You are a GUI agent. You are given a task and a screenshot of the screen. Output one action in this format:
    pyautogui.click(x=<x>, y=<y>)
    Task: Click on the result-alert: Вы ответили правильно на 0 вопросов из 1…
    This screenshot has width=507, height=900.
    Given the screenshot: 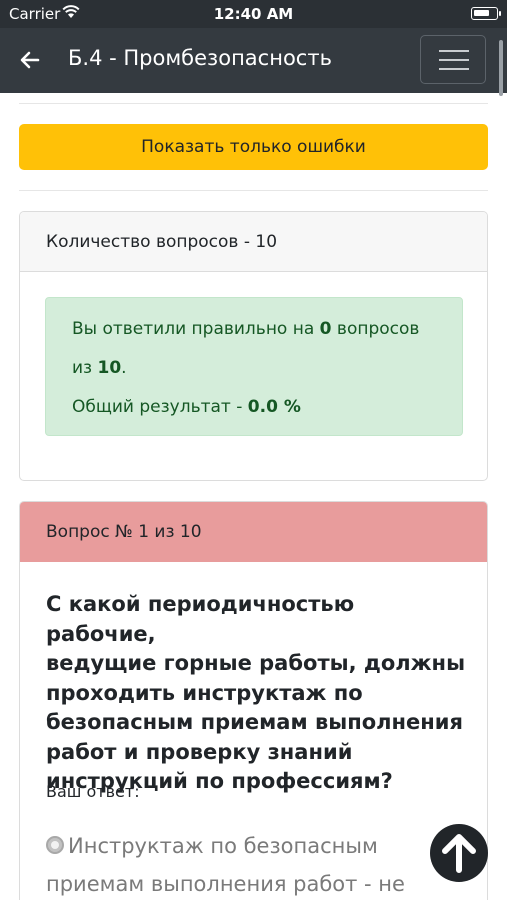 What is the action you would take?
    pyautogui.click(x=254, y=366)
    